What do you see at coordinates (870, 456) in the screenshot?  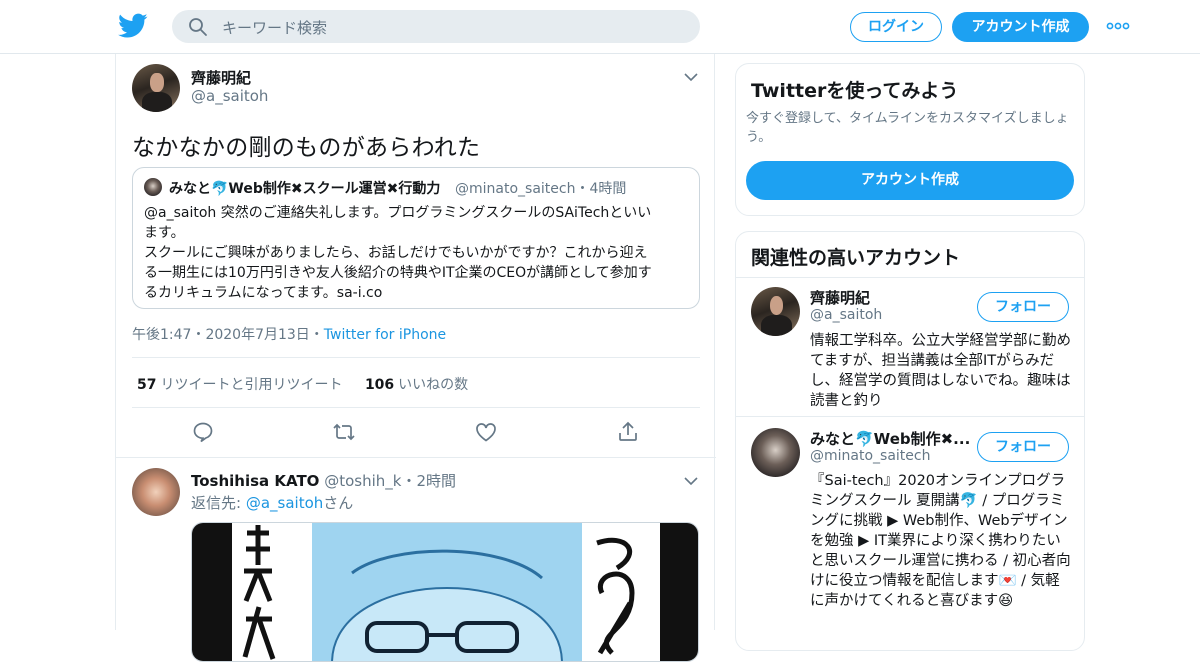 I see `account-handle: @minato_saitech` at bounding box center [870, 456].